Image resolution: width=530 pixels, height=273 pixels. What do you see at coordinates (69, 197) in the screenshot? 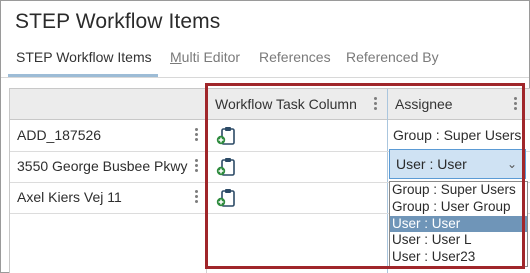
I see `row-name: Axel Kiers Vej 11` at bounding box center [69, 197].